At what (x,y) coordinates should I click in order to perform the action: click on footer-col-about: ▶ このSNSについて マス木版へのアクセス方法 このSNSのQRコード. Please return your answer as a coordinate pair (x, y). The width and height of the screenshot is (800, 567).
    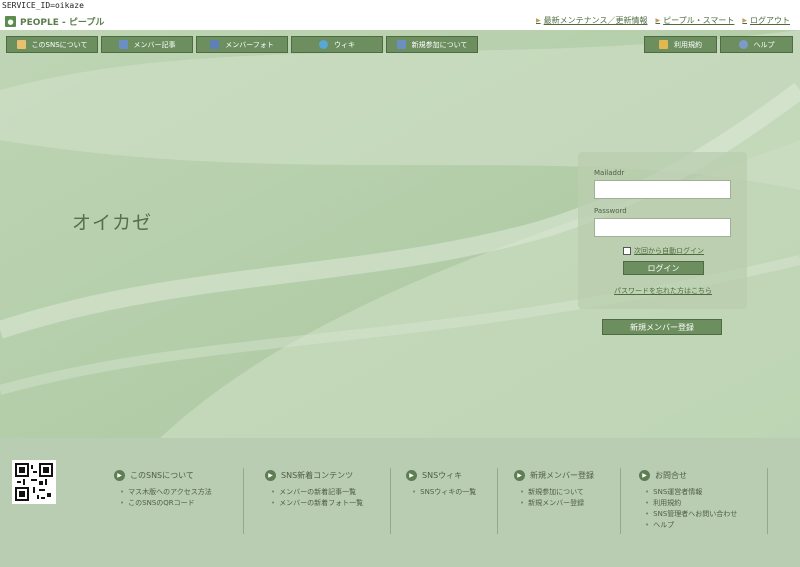
    Looking at the image, I should click on (163, 489).